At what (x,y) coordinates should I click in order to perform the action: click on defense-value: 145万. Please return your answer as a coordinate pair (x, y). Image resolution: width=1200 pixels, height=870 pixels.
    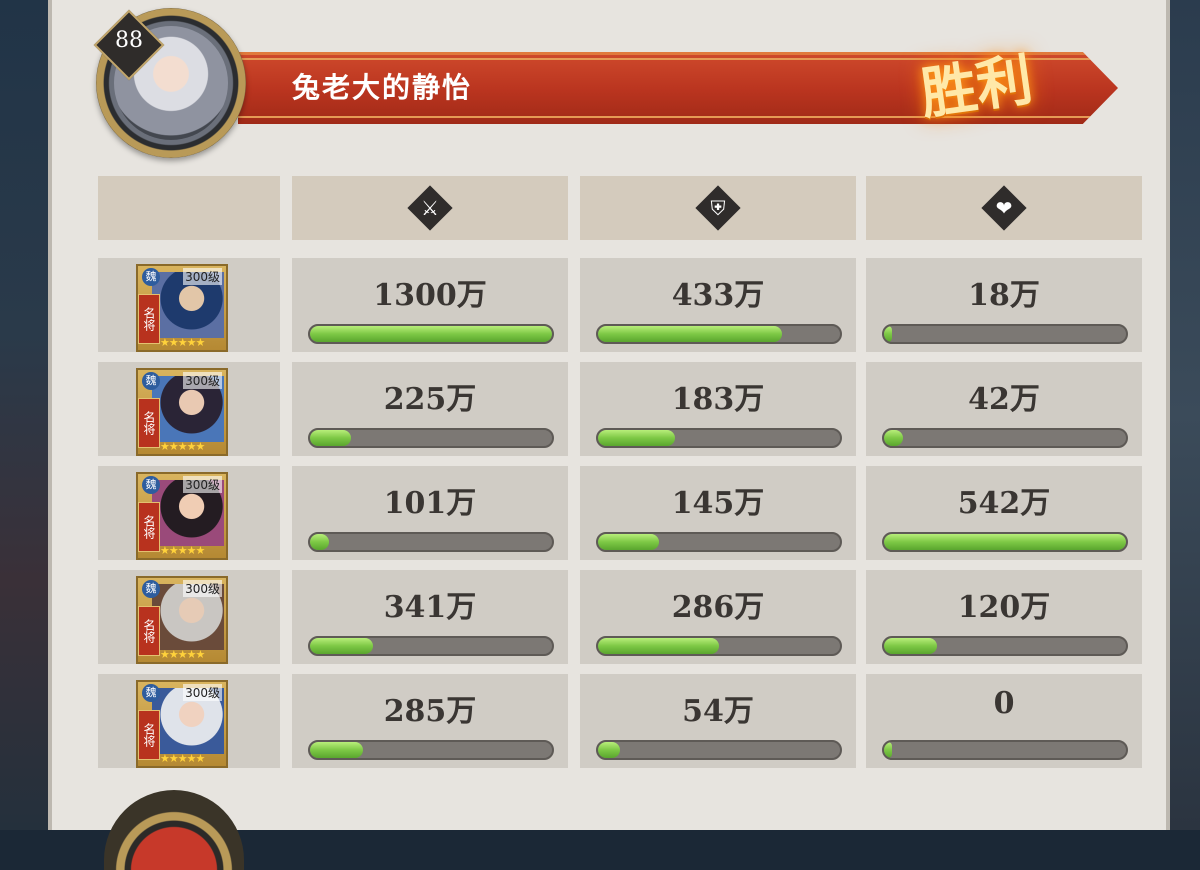
    Looking at the image, I should click on (718, 503).